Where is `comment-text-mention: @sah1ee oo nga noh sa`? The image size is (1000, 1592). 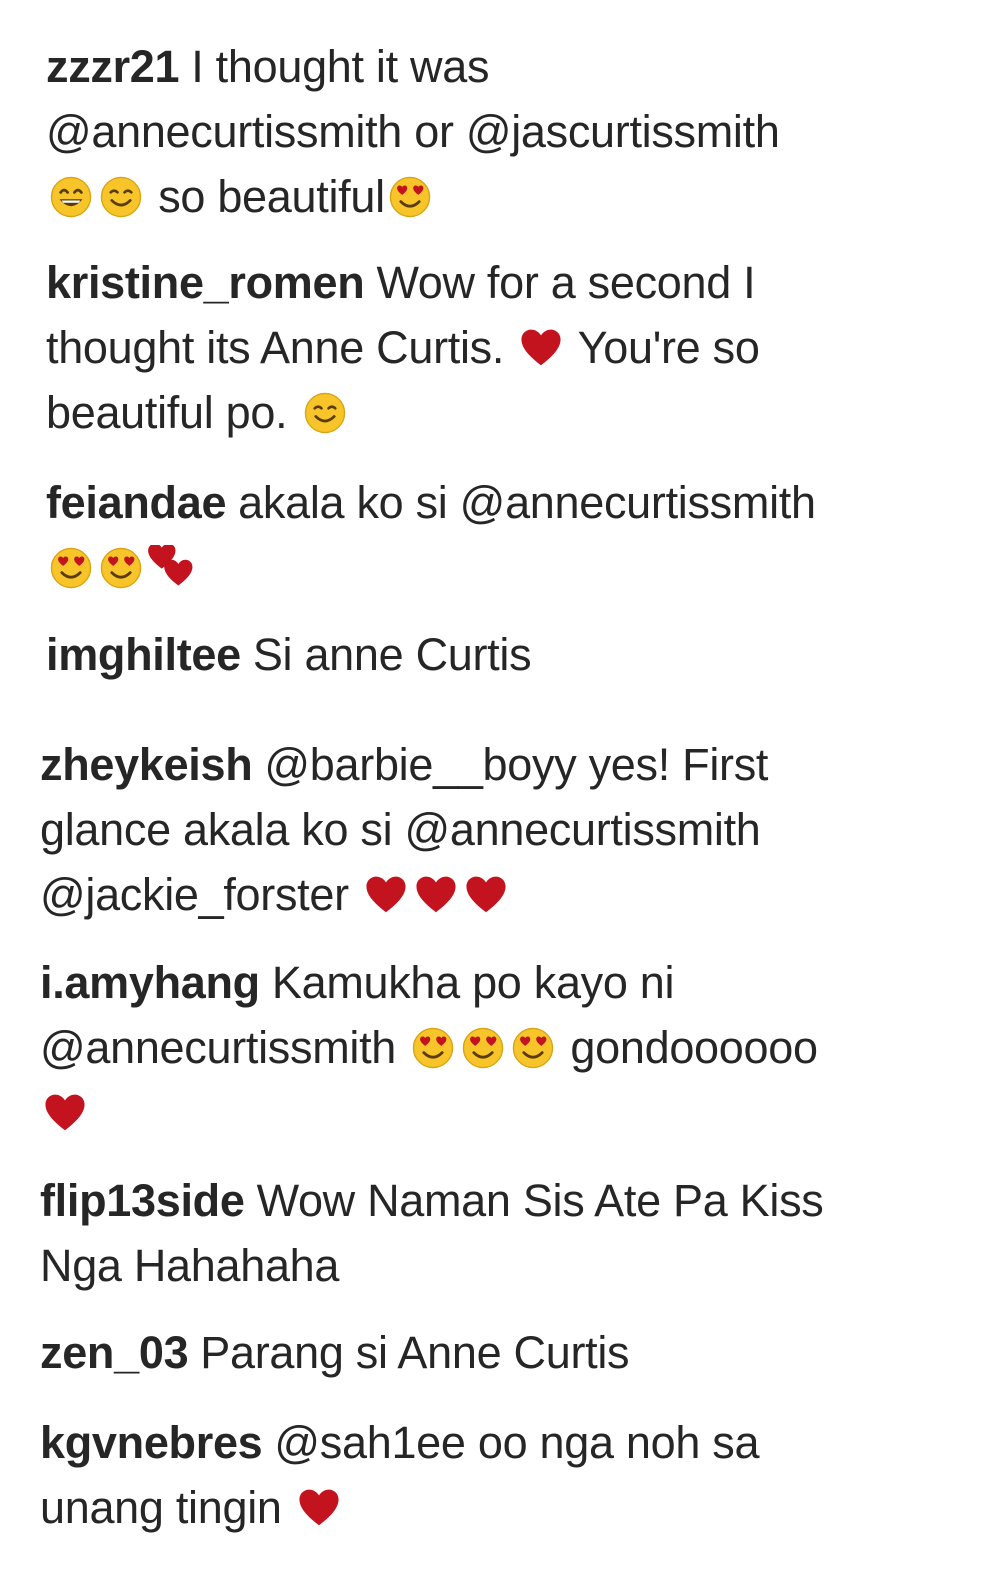 comment-text-mention: @sah1ee oo nga noh sa is located at coordinates (517, 1442).